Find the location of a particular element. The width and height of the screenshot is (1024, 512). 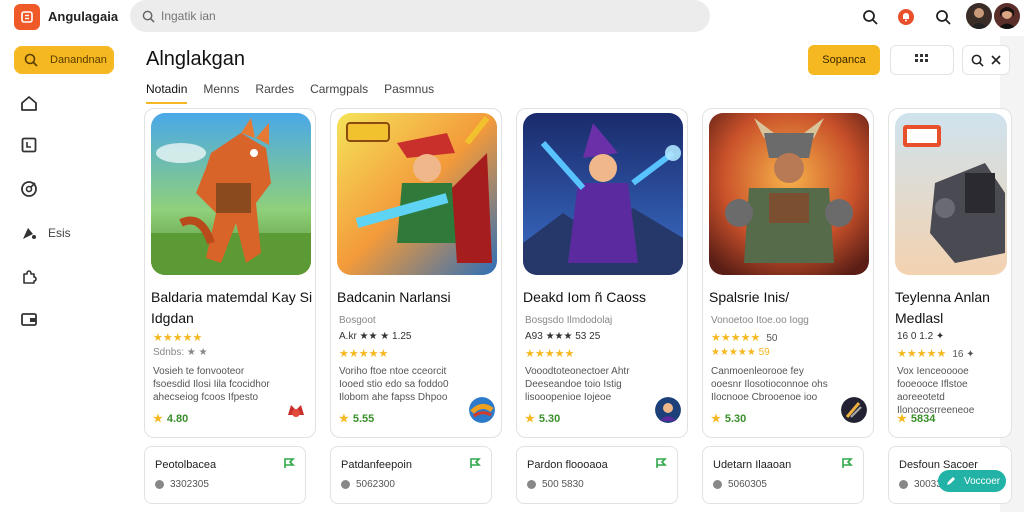

list-item: Peotolbacea 3302305 is located at coordinates (225, 475).